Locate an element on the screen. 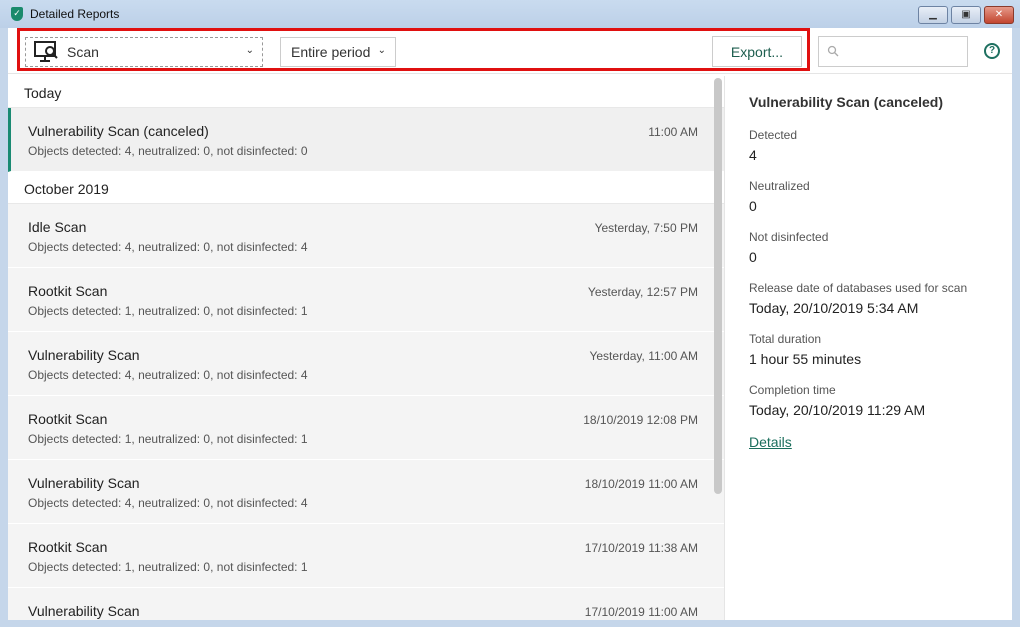 This screenshot has height=627, width=1020. field-label: Detected is located at coordinates (773, 135).